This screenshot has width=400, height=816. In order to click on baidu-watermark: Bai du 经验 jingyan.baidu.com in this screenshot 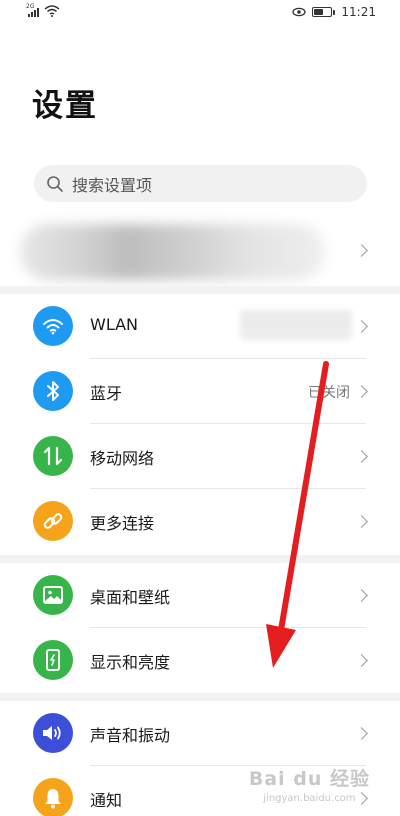, I will do `click(309, 784)`.